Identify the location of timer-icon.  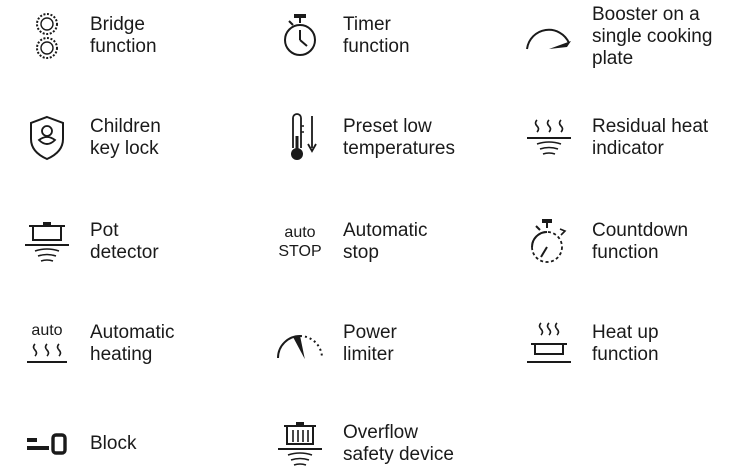
(300, 36).